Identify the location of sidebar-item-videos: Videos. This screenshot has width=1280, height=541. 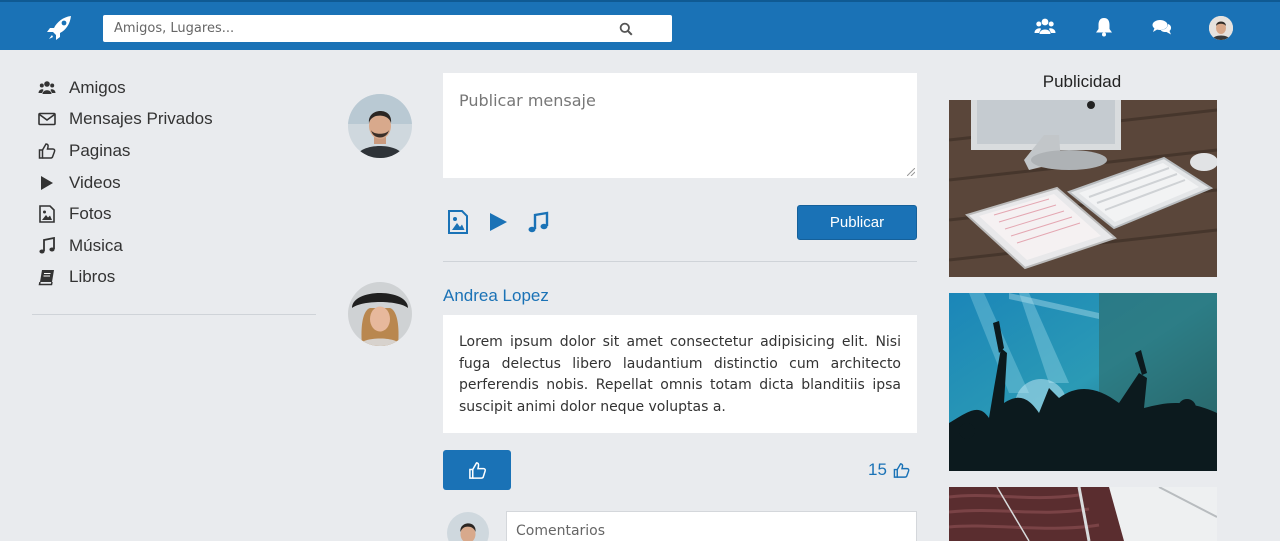
(174, 183).